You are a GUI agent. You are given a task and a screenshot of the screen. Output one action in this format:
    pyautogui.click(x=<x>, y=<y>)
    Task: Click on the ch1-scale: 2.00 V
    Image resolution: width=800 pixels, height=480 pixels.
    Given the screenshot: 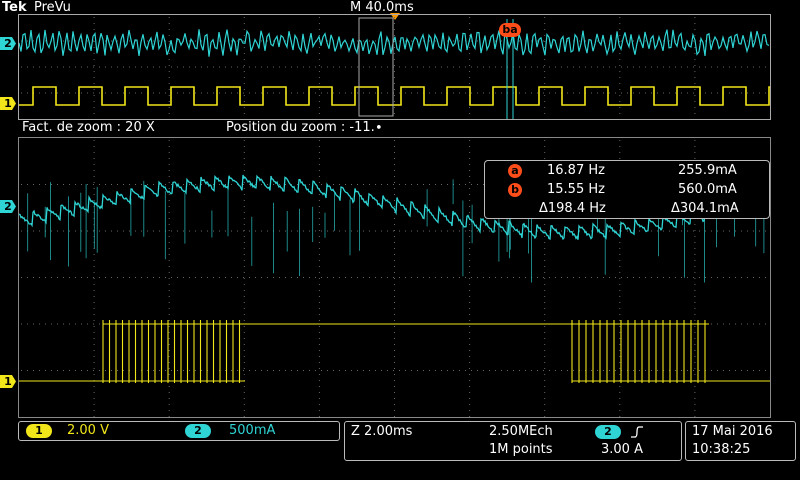 What is the action you would take?
    pyautogui.click(x=88, y=430)
    